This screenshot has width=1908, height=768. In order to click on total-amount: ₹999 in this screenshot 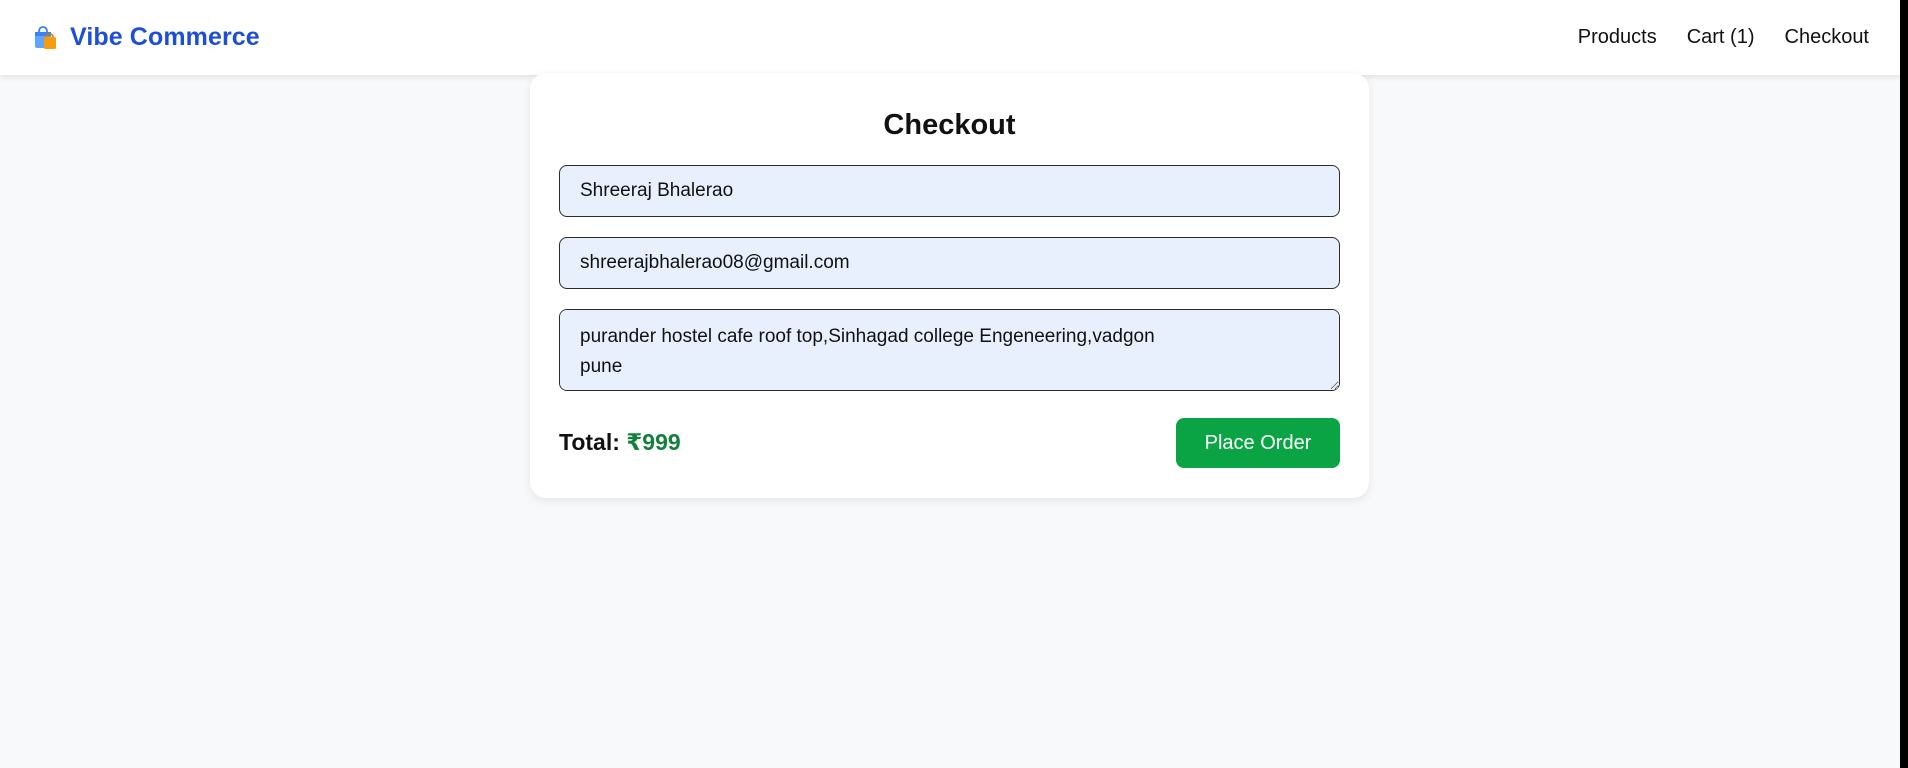, I will do `click(653, 442)`.